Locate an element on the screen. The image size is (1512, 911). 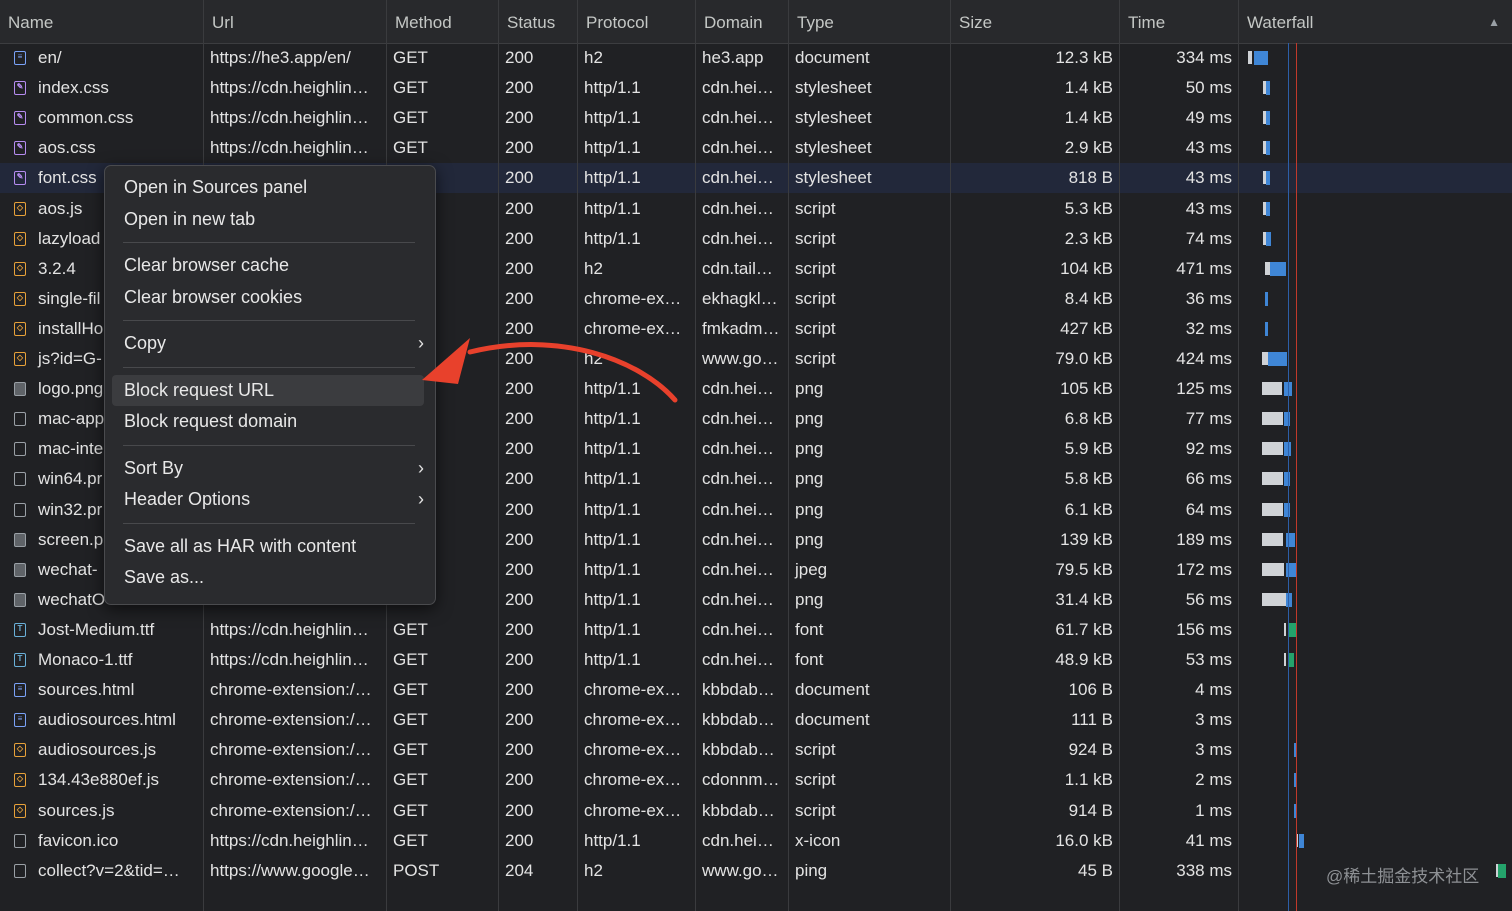
watermark: @稀土掘金技术社区 is located at coordinates (1403, 876).